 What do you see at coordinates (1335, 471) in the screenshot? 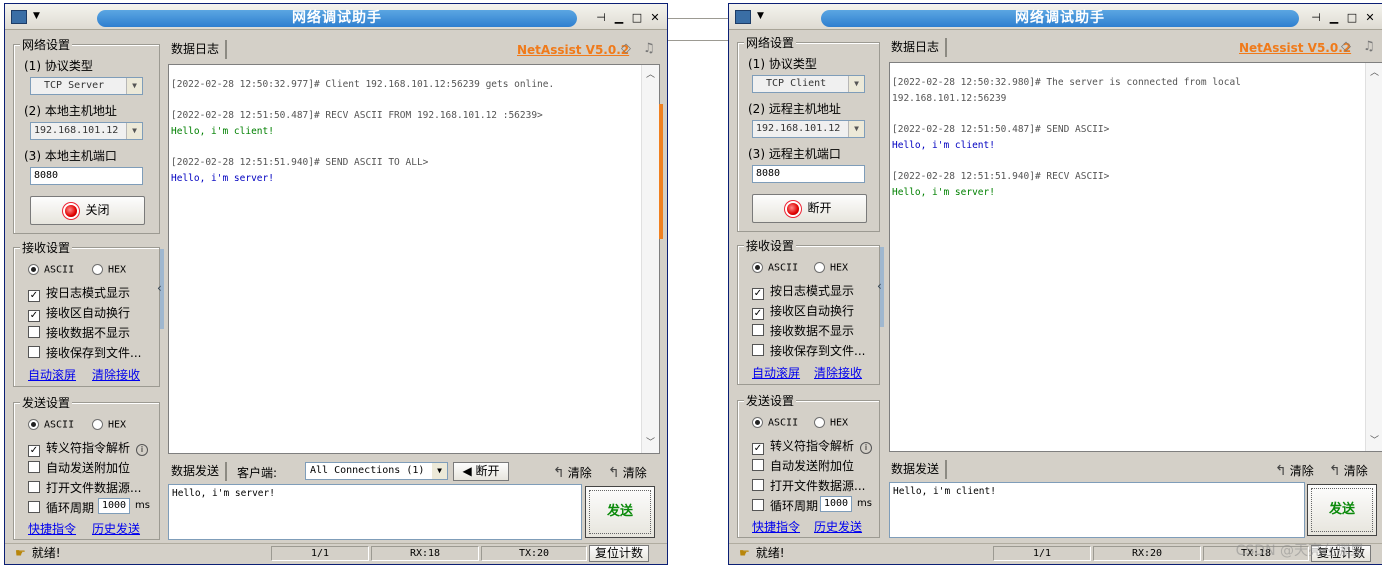
I see `broom-icon: ↰` at bounding box center [1335, 471].